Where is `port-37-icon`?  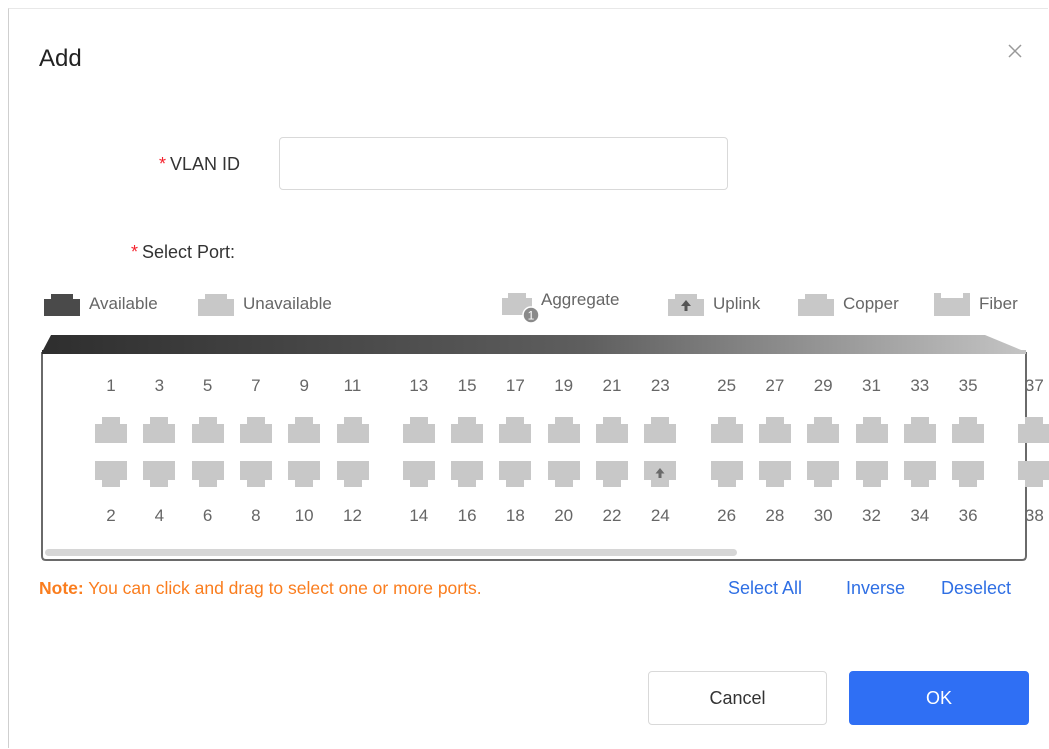 port-37-icon is located at coordinates (1033, 430).